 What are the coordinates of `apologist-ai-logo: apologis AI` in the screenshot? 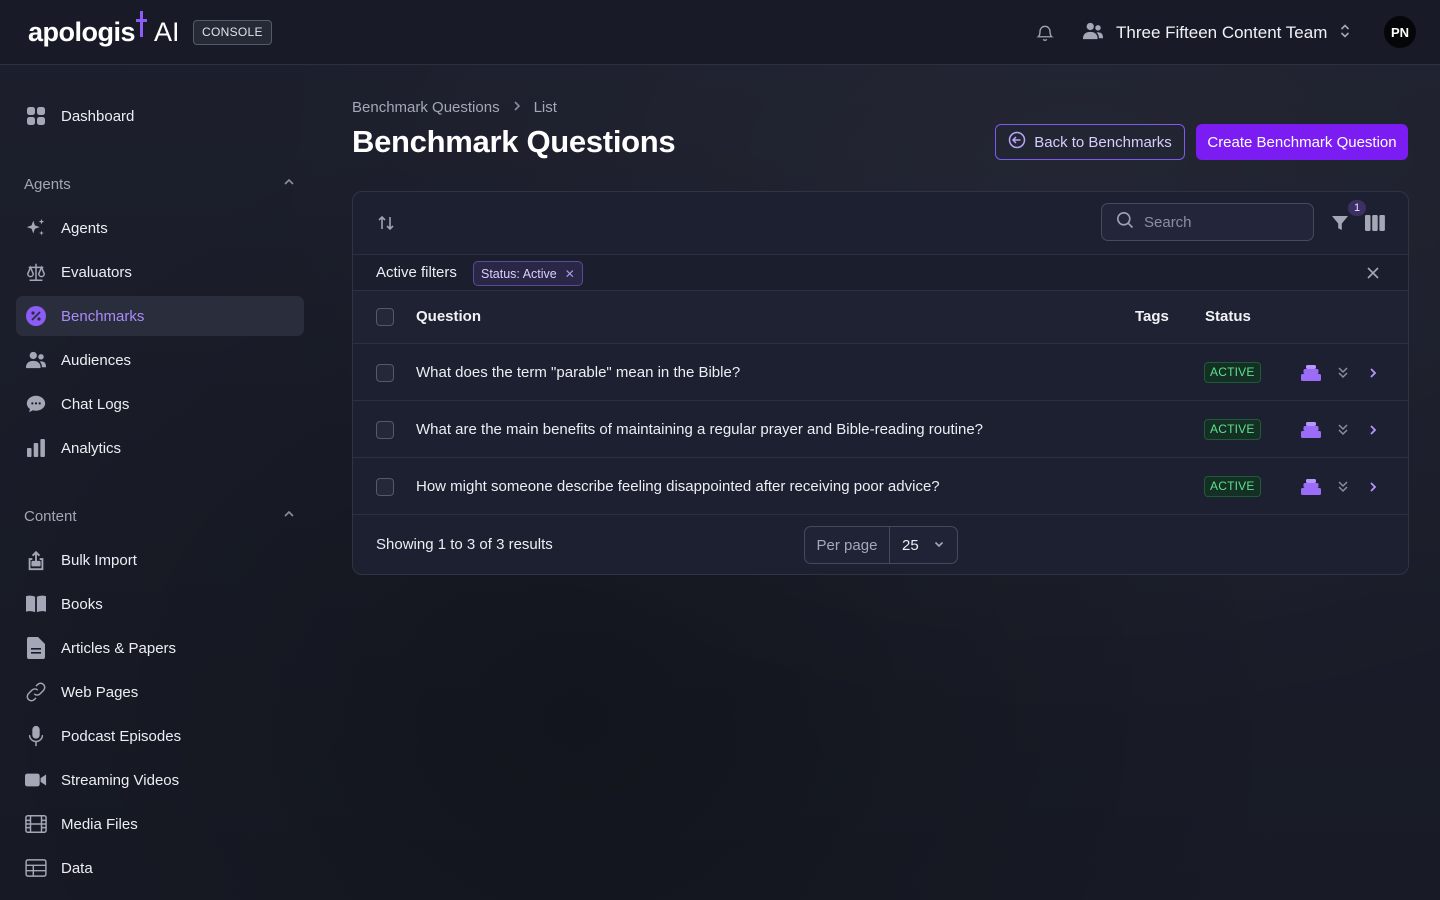 It's located at (104, 30).